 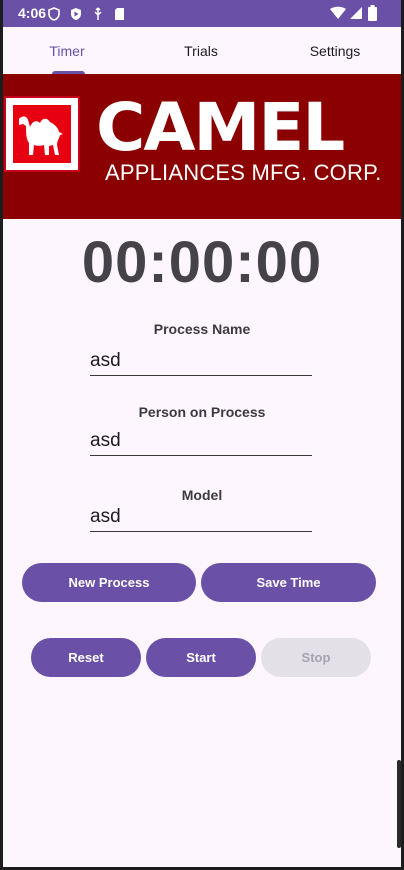 What do you see at coordinates (54, 16) in the screenshot?
I see `shield-icon` at bounding box center [54, 16].